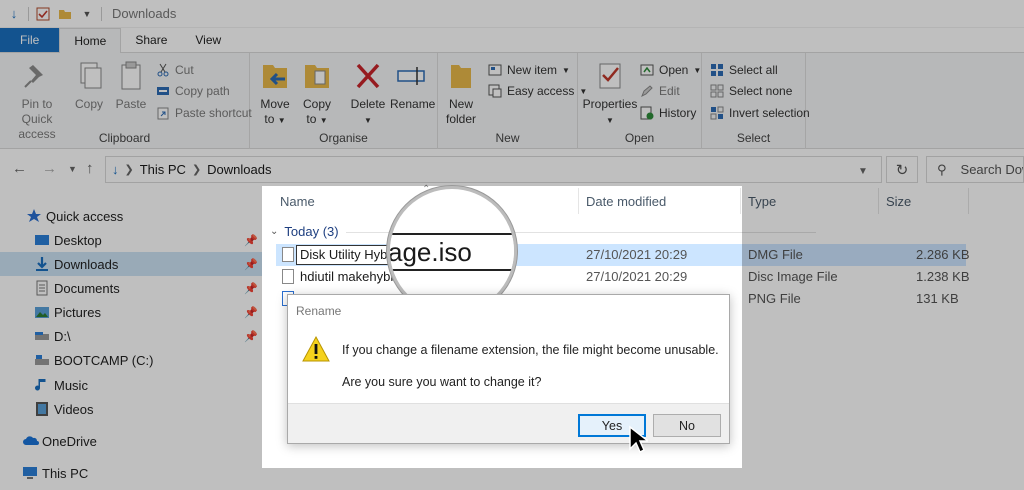  What do you see at coordinates (131, 312) in the screenshot?
I see `nav-item-pictures: Pictures 📌` at bounding box center [131, 312].